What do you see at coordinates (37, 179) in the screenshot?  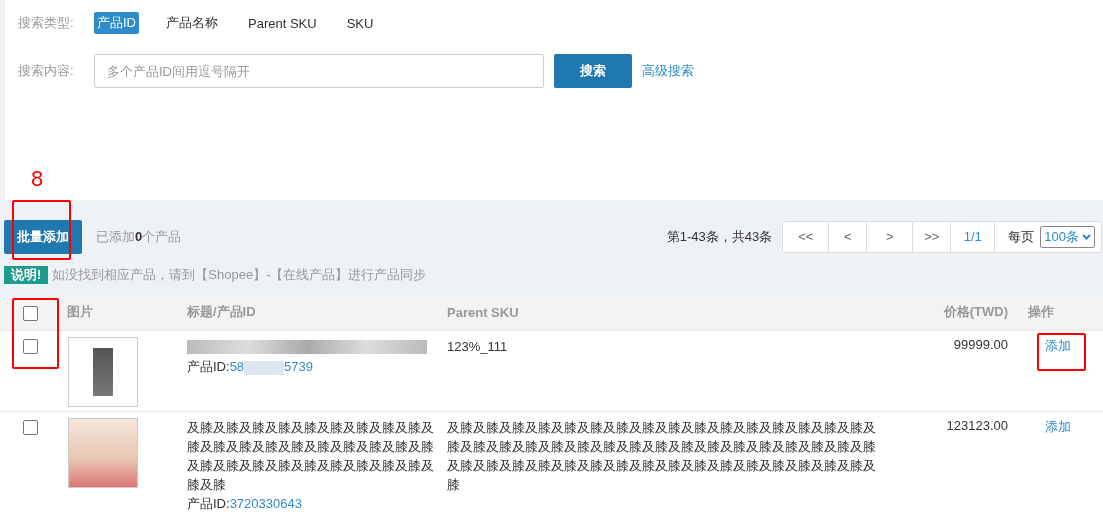 I see `annotation-number: 8` at bounding box center [37, 179].